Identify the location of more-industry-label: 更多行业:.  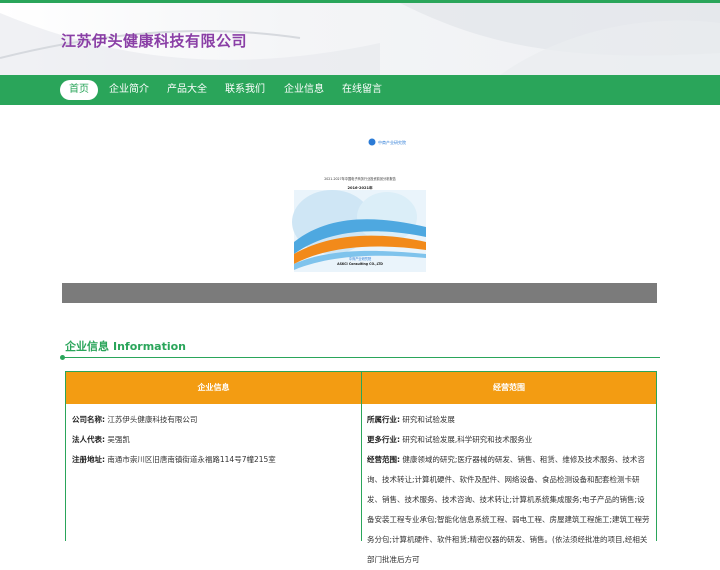
(383, 439).